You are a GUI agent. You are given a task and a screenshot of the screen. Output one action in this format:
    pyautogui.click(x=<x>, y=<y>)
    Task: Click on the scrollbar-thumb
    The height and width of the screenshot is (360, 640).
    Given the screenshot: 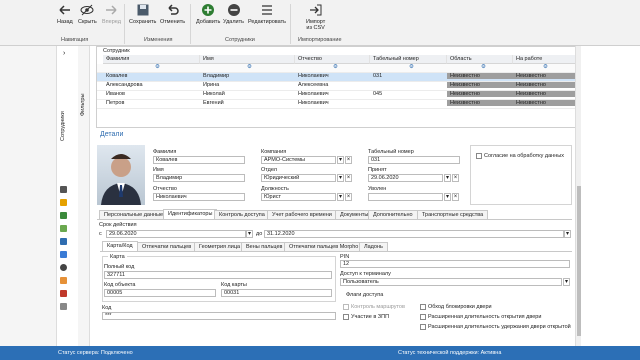 What is the action you would take?
    pyautogui.click(x=579, y=261)
    